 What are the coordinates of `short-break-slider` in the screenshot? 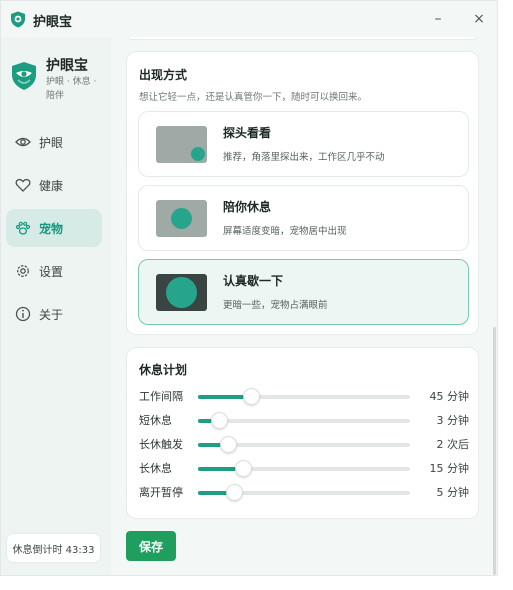 It's located at (304, 420).